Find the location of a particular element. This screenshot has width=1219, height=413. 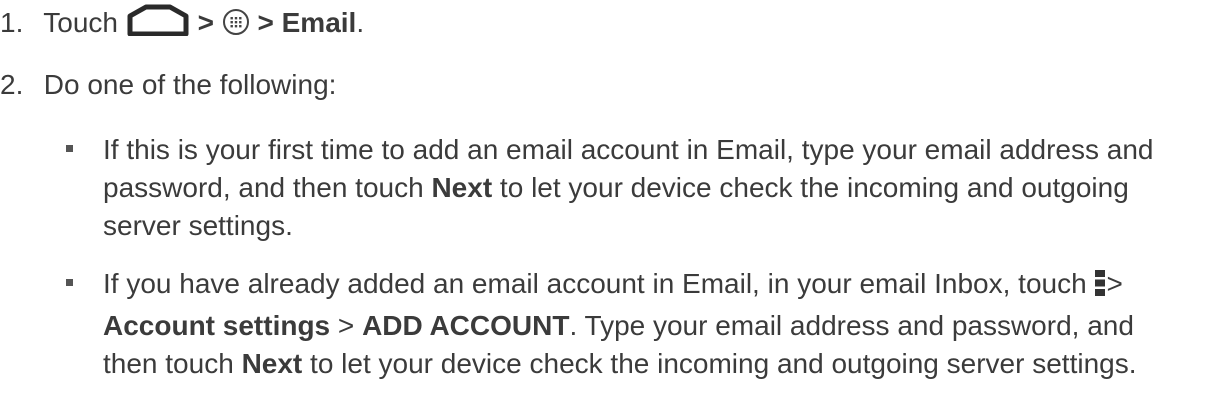

bullet-1-line-2-pre: password, and then touch is located at coordinates (267, 187).